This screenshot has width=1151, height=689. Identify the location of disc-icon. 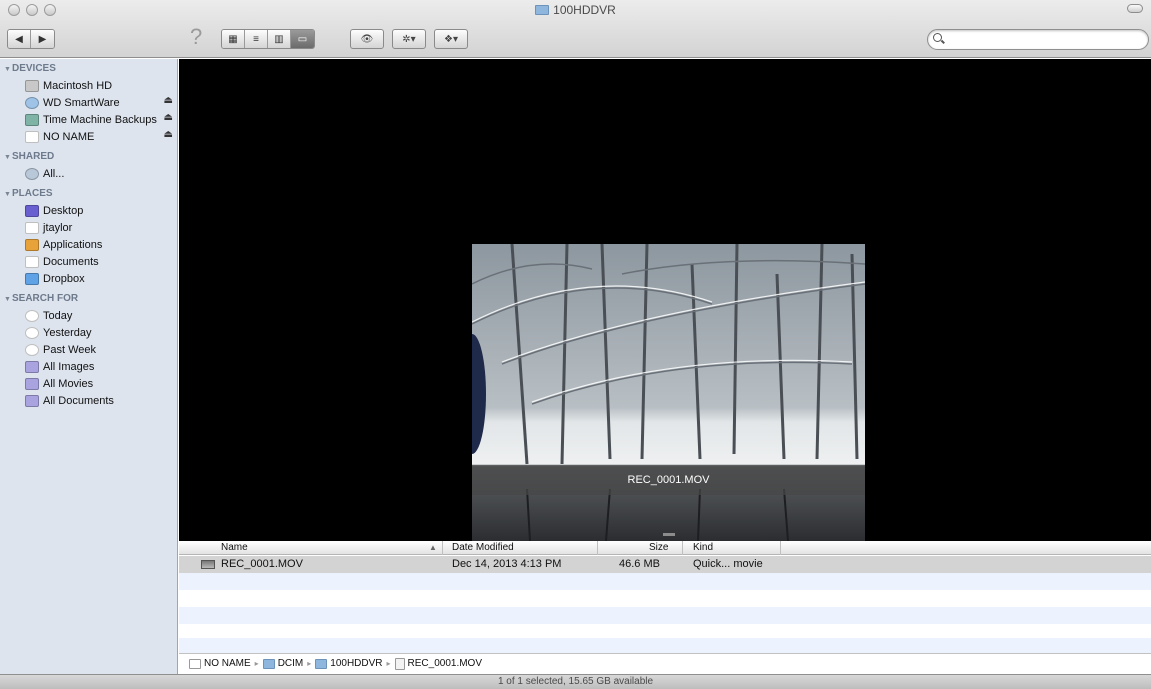
(32, 102).